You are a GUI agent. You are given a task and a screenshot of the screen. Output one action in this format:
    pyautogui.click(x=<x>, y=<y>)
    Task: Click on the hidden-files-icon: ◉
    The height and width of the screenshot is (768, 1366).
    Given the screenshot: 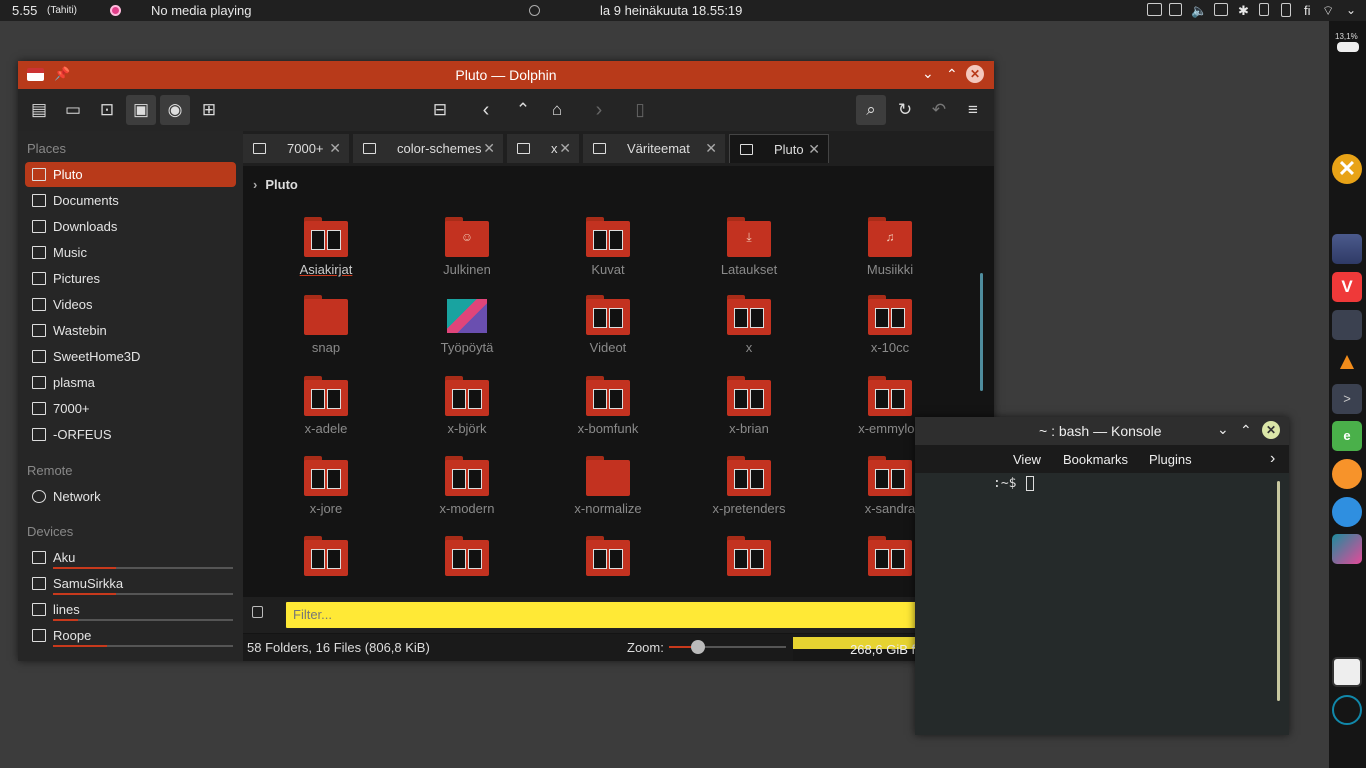 What is the action you would take?
    pyautogui.click(x=175, y=110)
    